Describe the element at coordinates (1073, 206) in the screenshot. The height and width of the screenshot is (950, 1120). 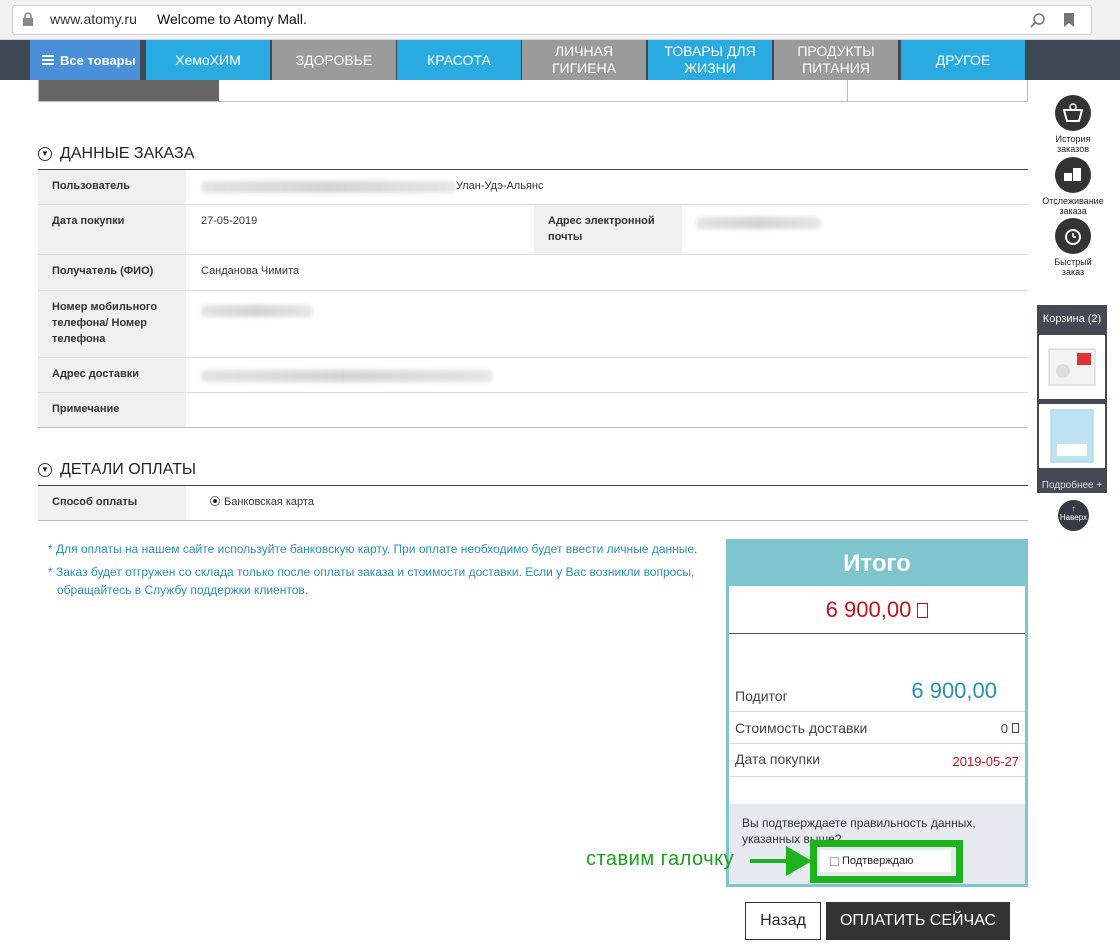
I see `order-tracking-label: Отслеживание заказа` at that location.